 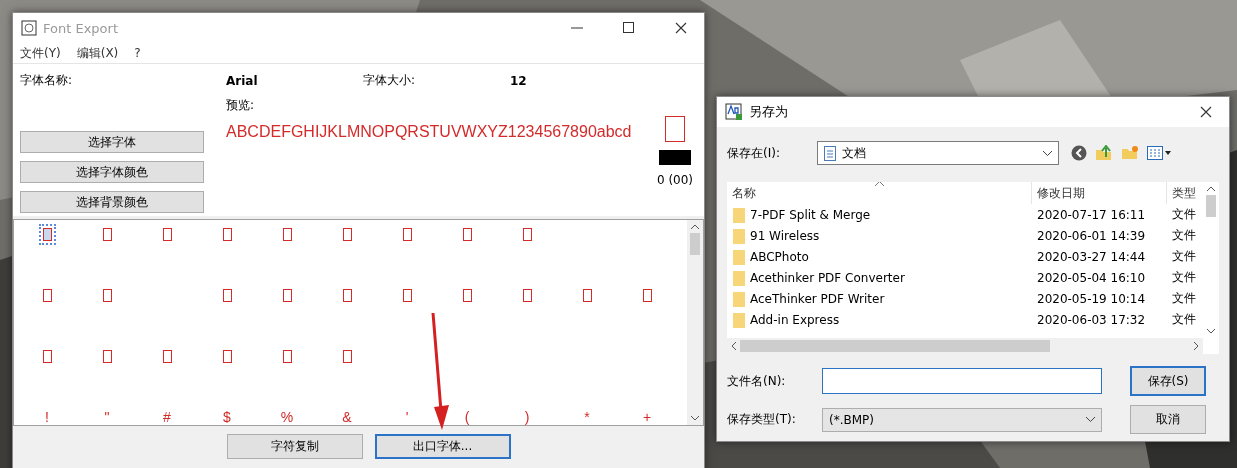 I want to click on file-name: Acethinker PDF Converter, so click(x=827, y=277).